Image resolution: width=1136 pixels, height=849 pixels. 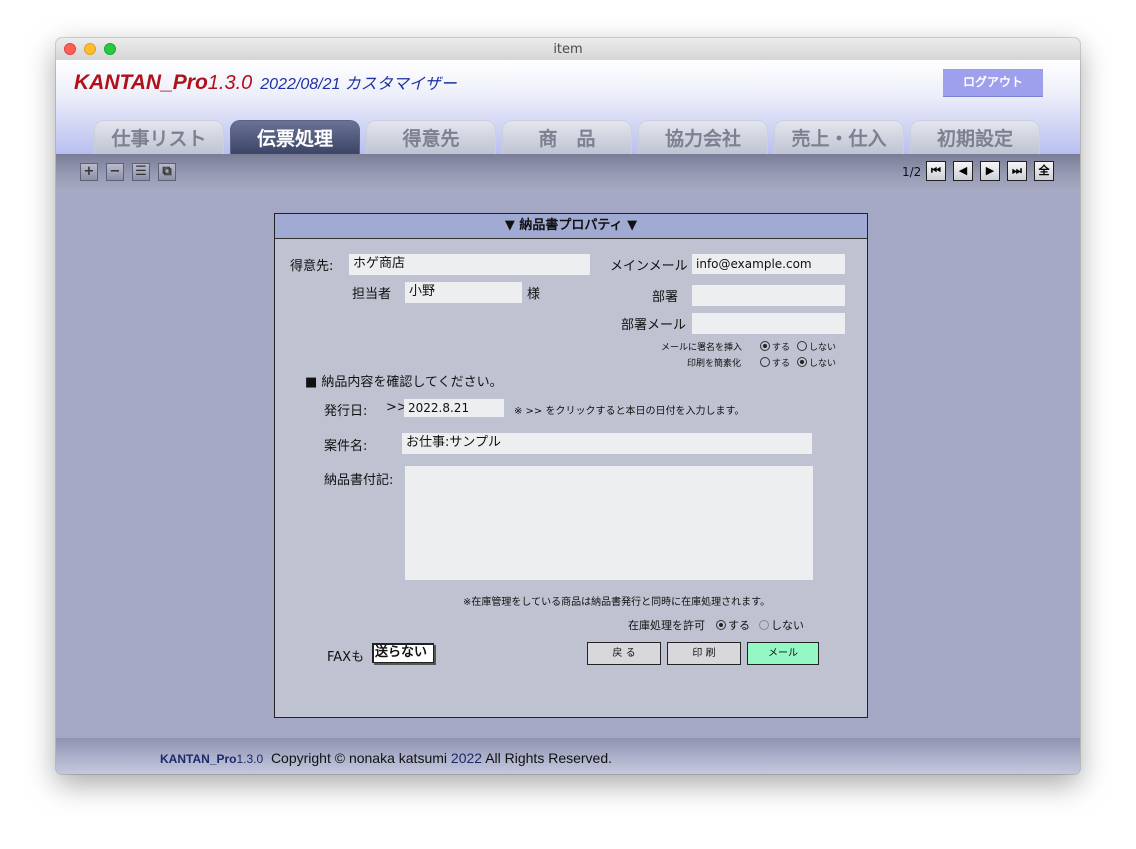 I want to click on inventory-note: ※在庫管理をしている商品は納品書発行と同時に在庫処理されます。, so click(x=617, y=602).